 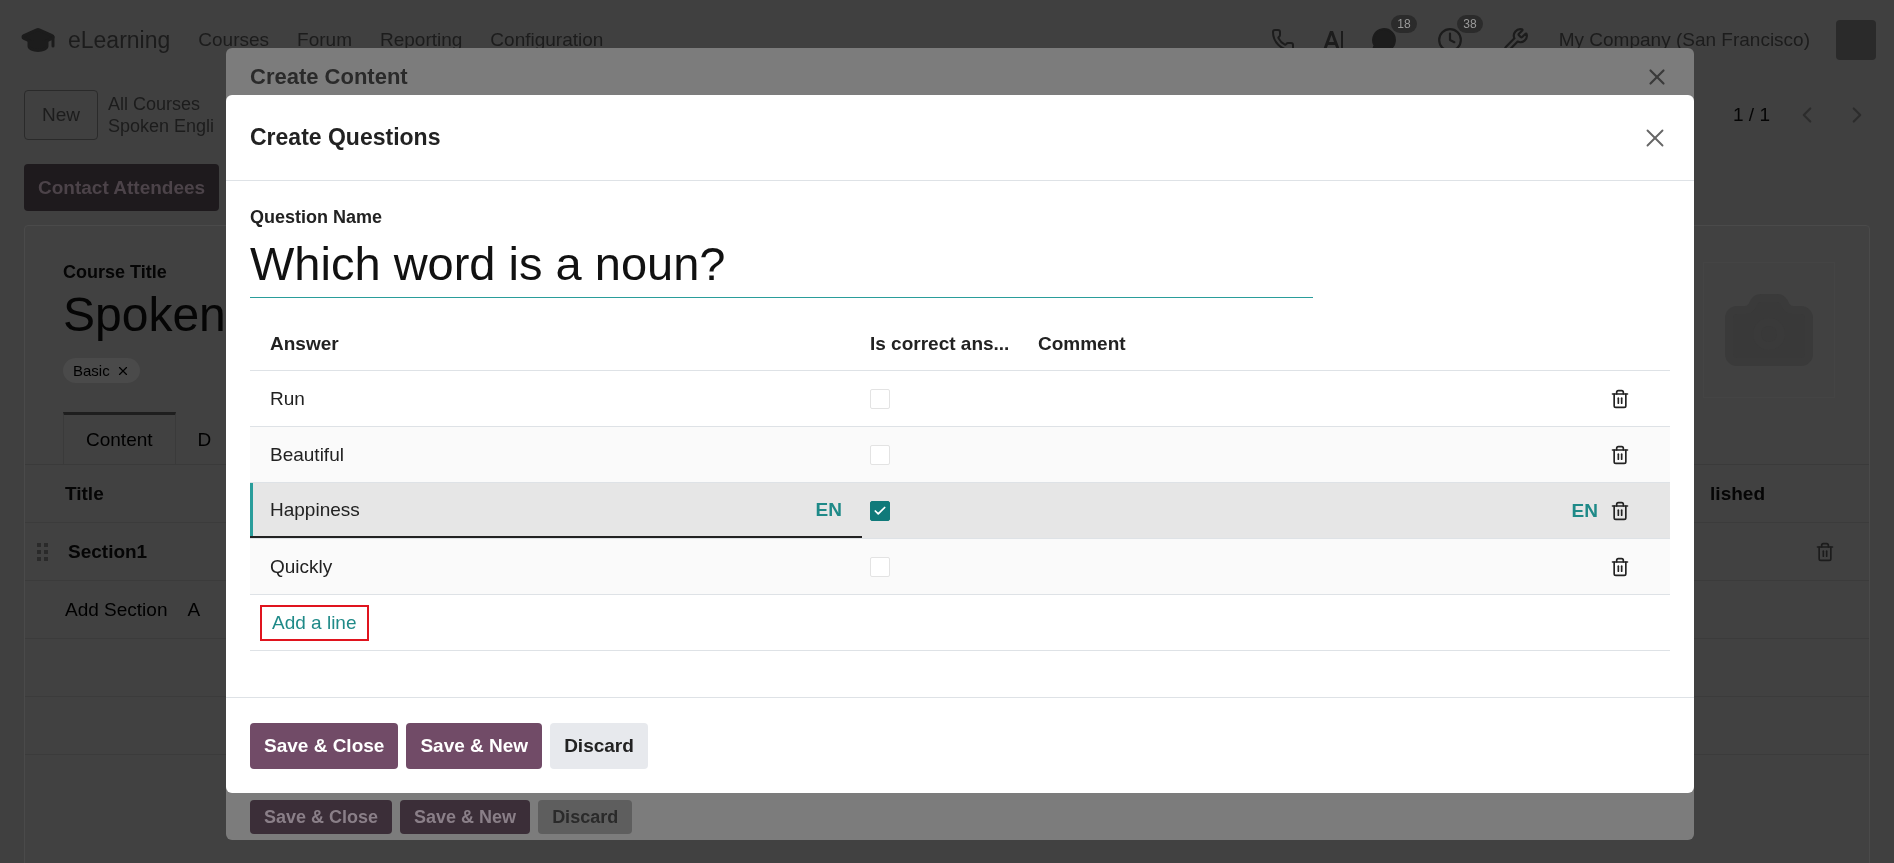 I want to click on add-link: Add Section, so click(x=116, y=609).